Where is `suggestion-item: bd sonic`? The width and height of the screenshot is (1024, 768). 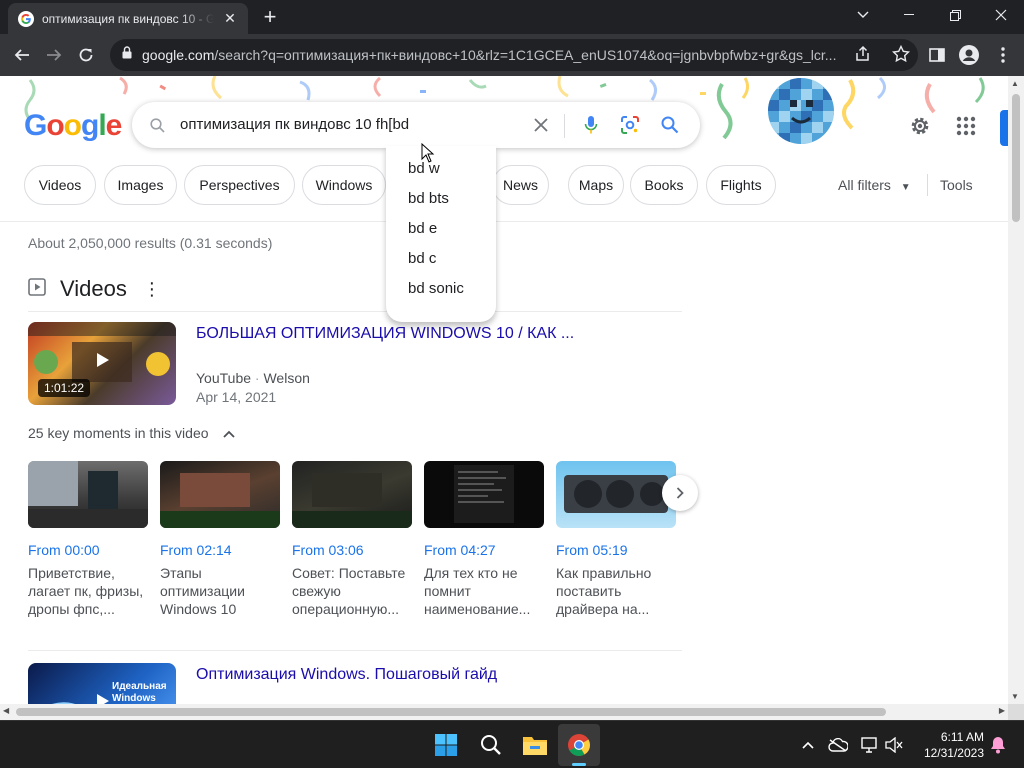 suggestion-item: bd sonic is located at coordinates (441, 289).